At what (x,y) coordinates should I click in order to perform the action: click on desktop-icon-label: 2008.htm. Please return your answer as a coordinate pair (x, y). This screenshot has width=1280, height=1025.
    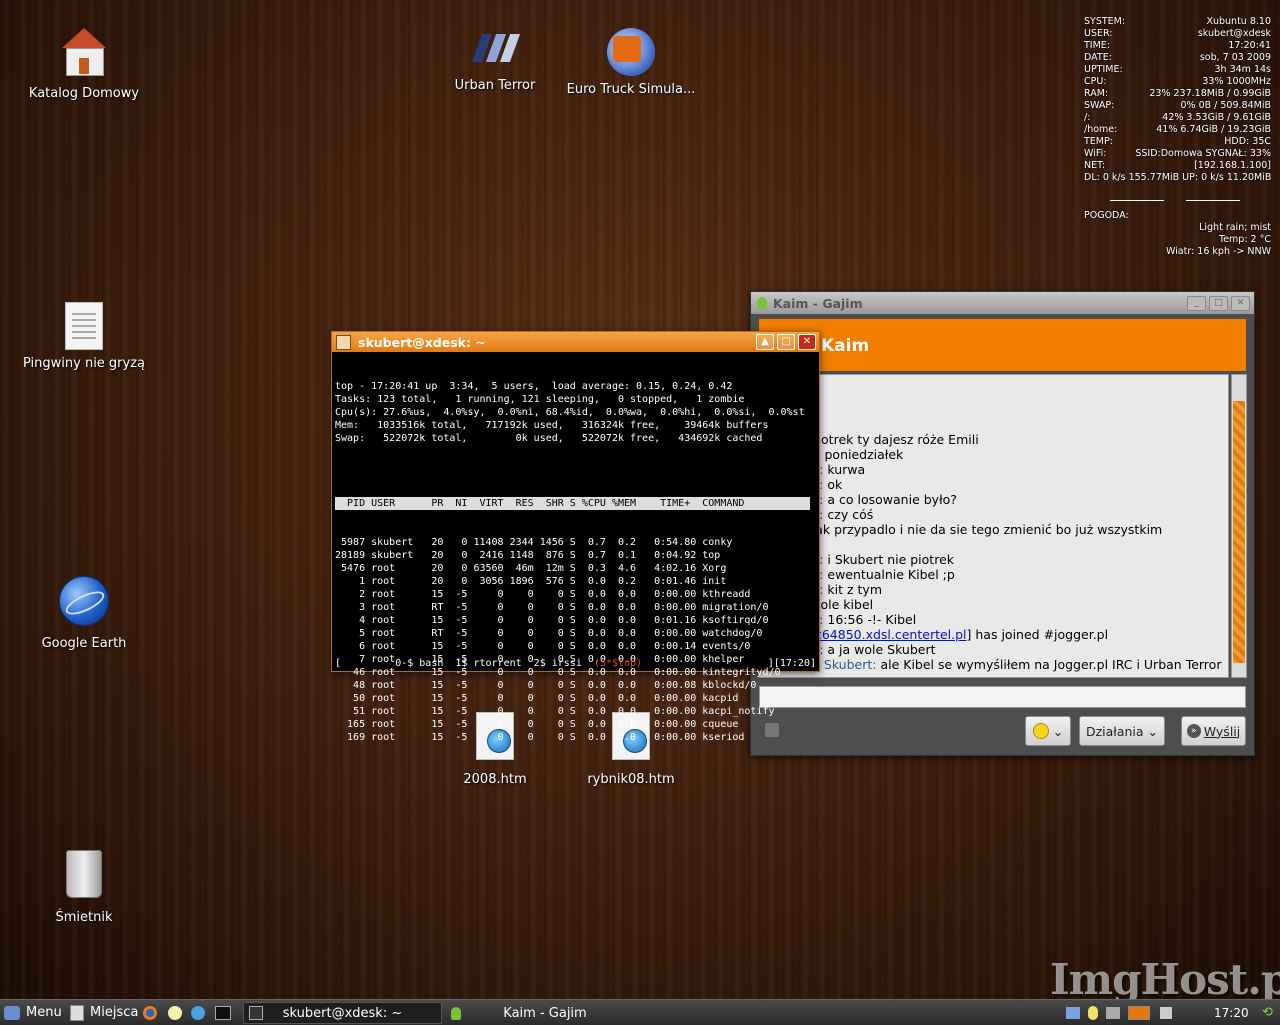
    Looking at the image, I should click on (495, 779).